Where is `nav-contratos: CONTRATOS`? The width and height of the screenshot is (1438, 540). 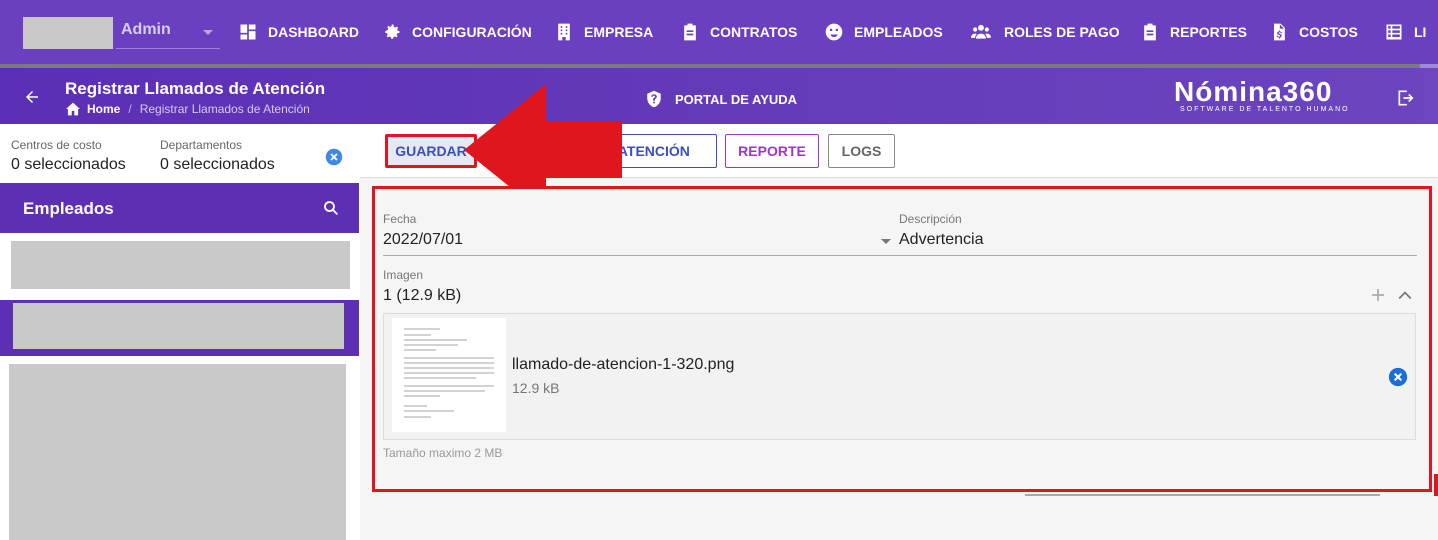
nav-contratos: CONTRATOS is located at coordinates (738, 32).